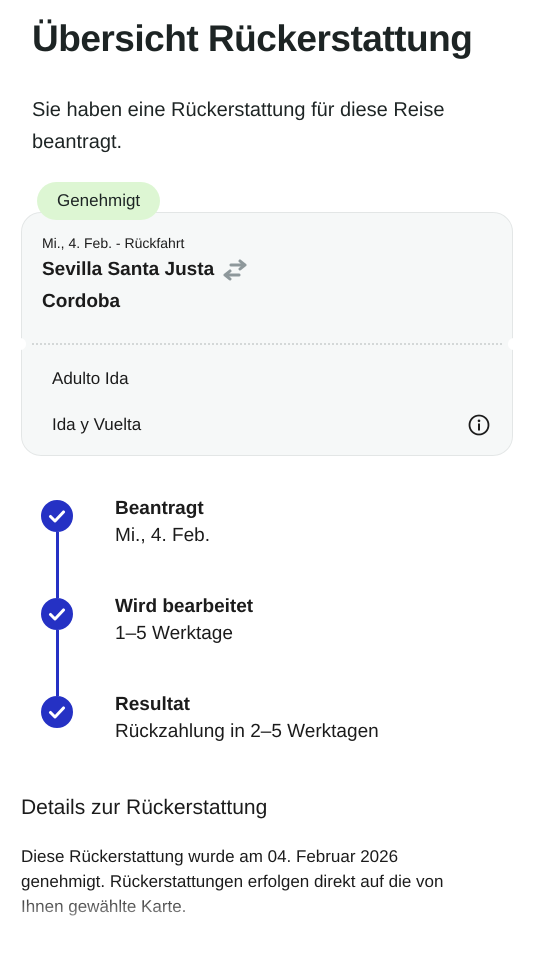  I want to click on swap-arrows-icon, so click(235, 270).